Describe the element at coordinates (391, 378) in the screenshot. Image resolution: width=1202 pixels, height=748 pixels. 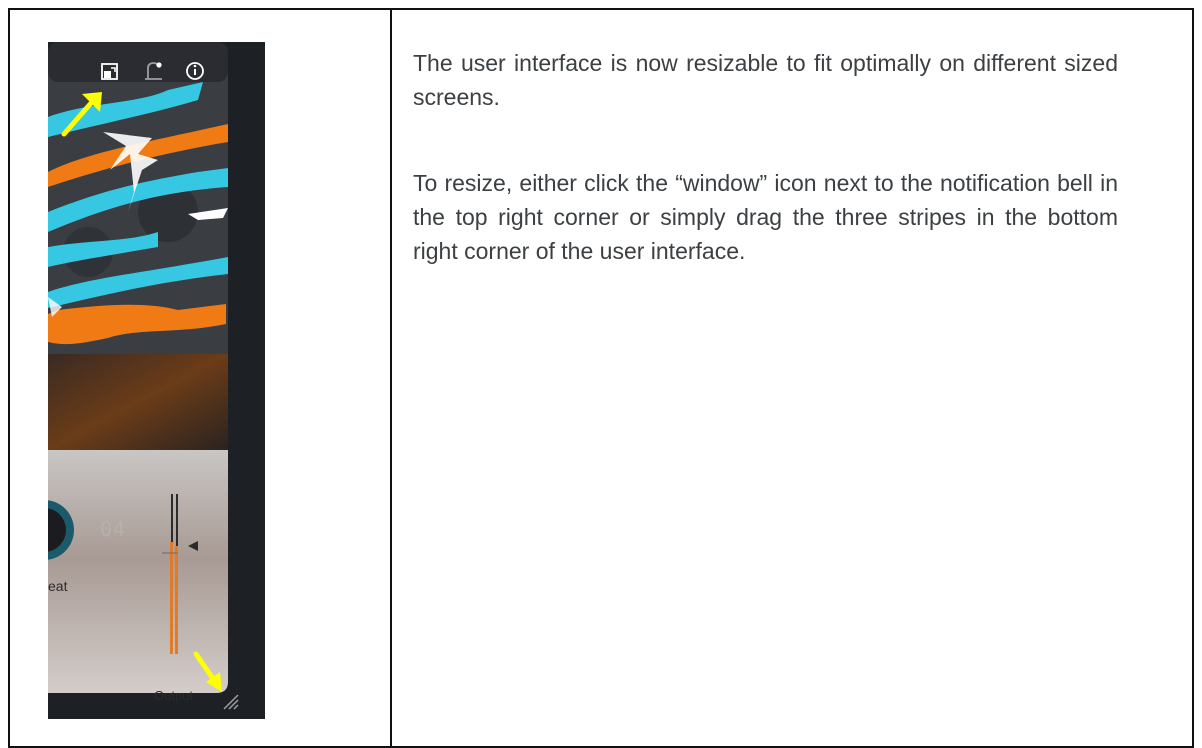
I see `column-divider` at that location.